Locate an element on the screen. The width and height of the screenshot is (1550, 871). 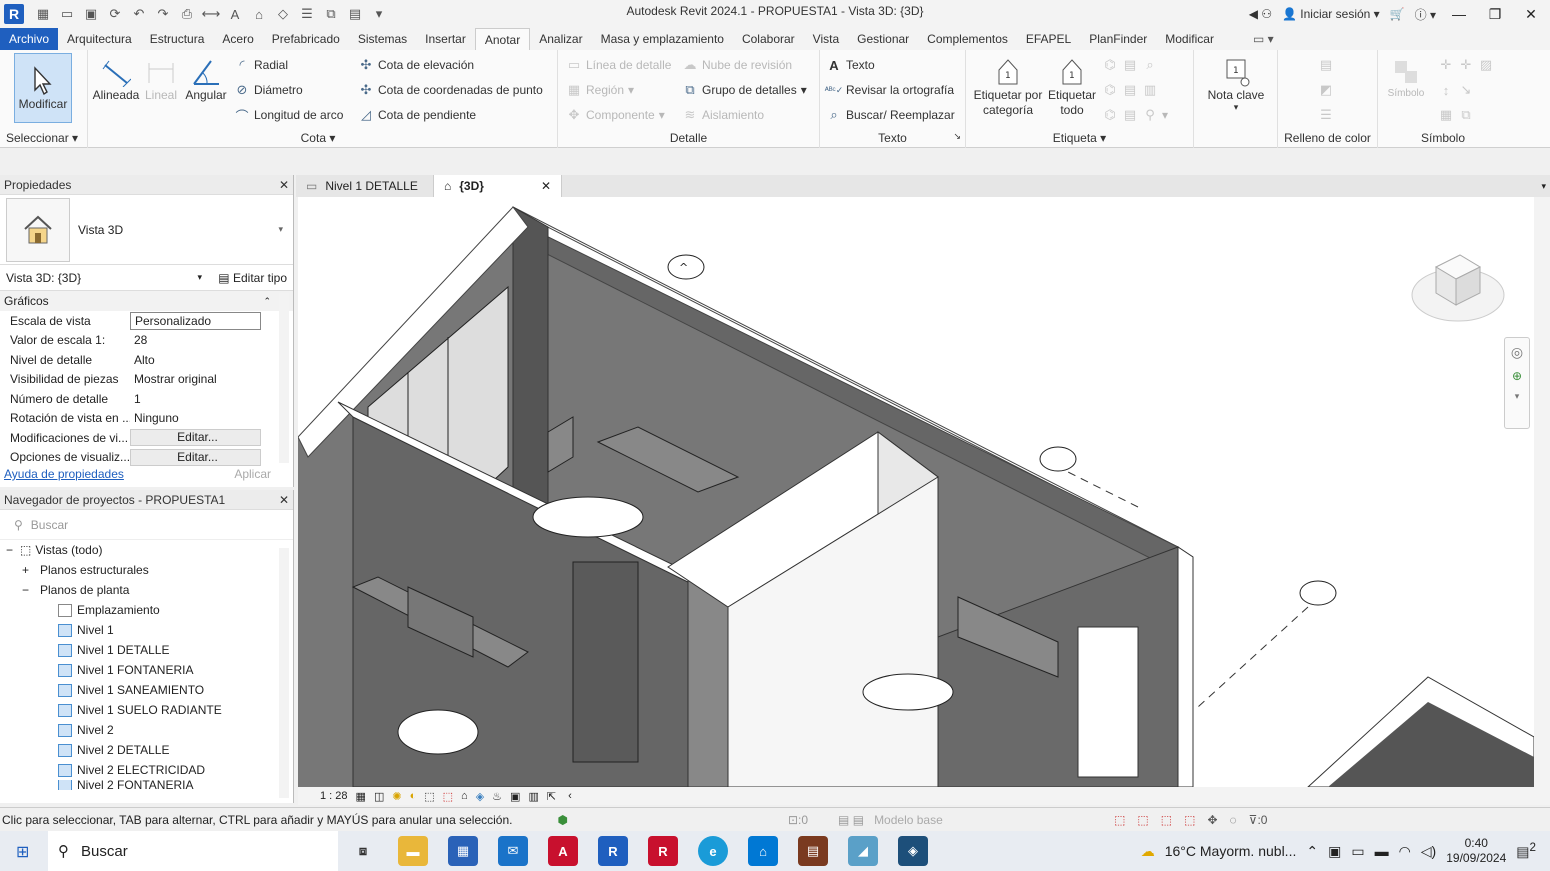
lock-3d-icon: ⌂ is located at coordinates (464, 796).